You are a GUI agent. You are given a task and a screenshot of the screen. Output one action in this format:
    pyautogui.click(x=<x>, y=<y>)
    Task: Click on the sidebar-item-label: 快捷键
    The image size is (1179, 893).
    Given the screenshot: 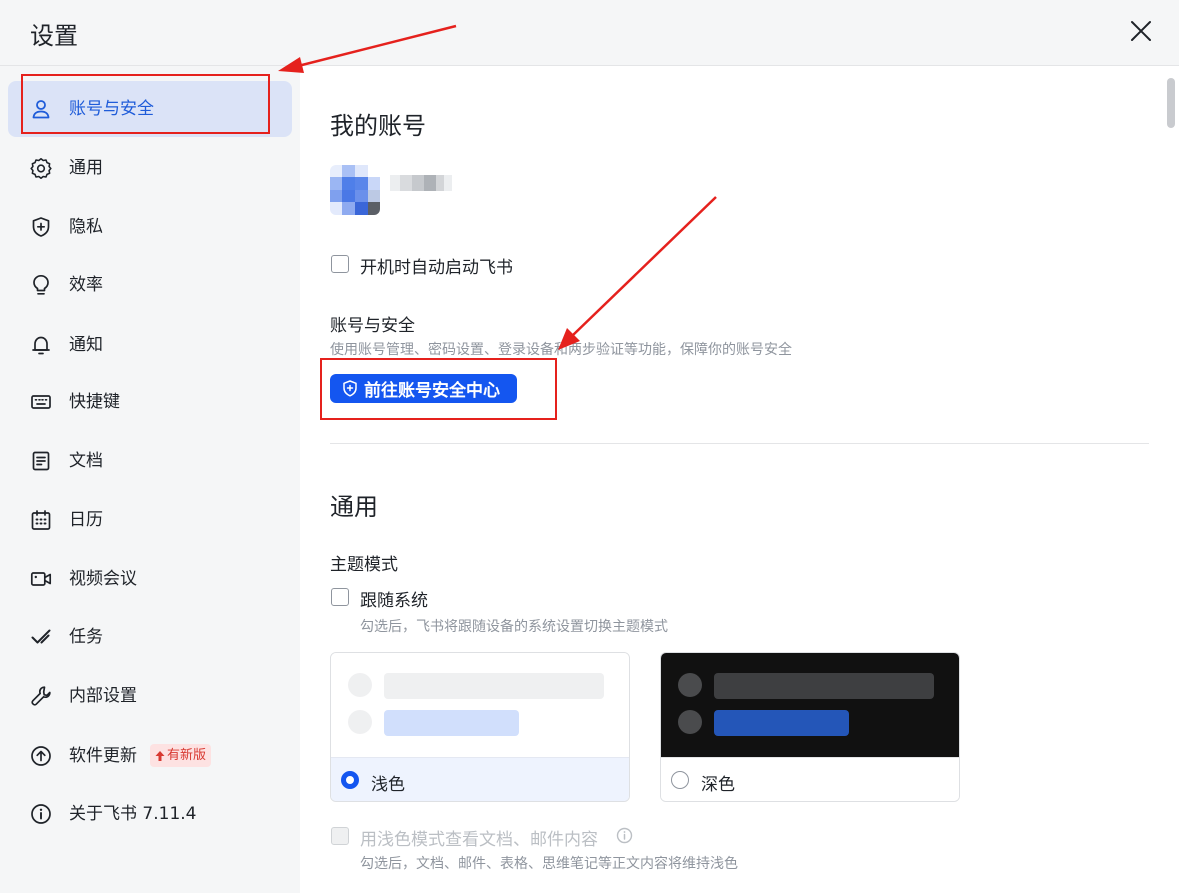 What is the action you would take?
    pyautogui.click(x=94, y=402)
    